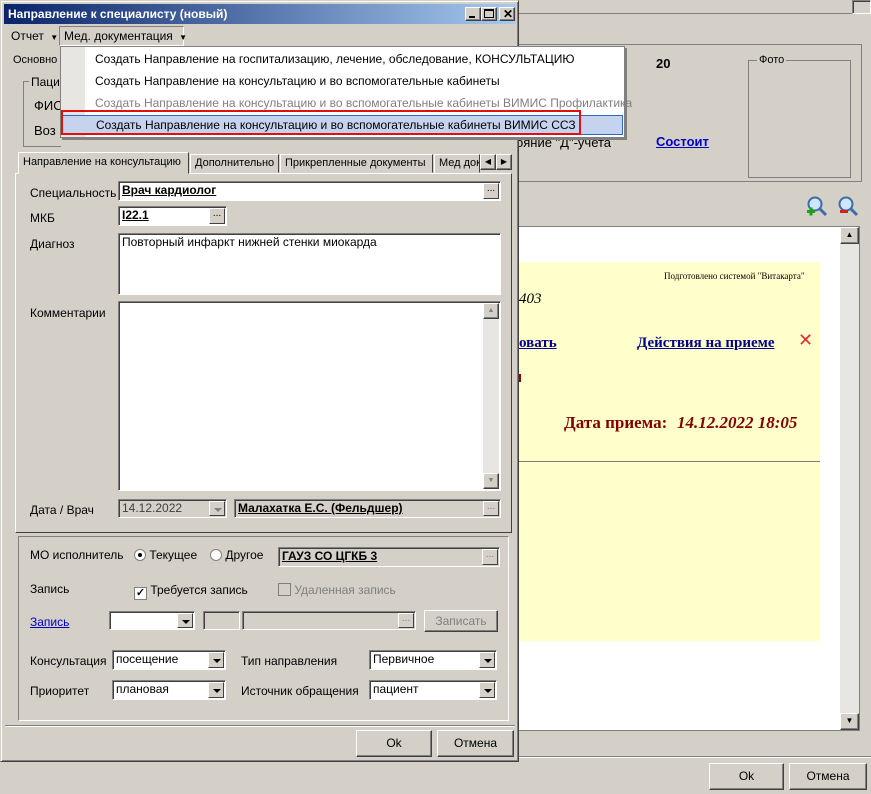 Image resolution: width=871 pixels, height=794 pixels. I want to click on delete-icon: ✕, so click(805, 340).